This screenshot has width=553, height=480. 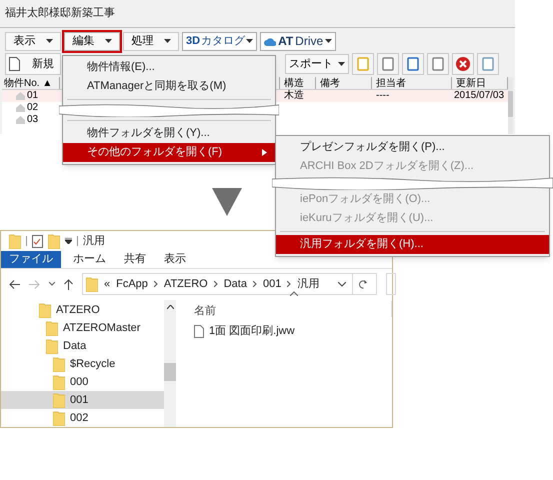 What do you see at coordinates (94, 241) in the screenshot?
I see `window-title: 汎用` at bounding box center [94, 241].